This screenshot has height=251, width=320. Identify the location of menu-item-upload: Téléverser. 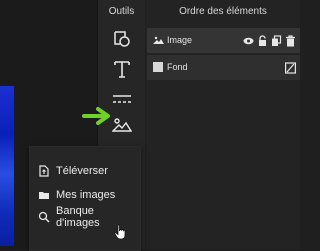
(73, 171).